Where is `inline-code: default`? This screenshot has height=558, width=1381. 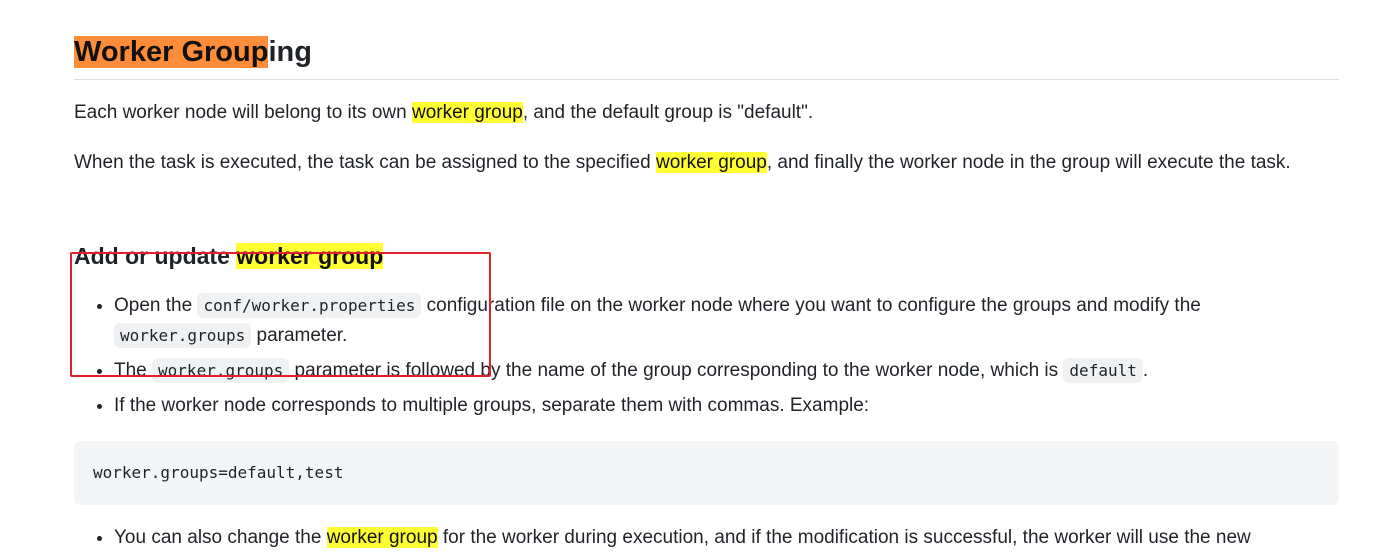
inline-code: default is located at coordinates (1103, 370).